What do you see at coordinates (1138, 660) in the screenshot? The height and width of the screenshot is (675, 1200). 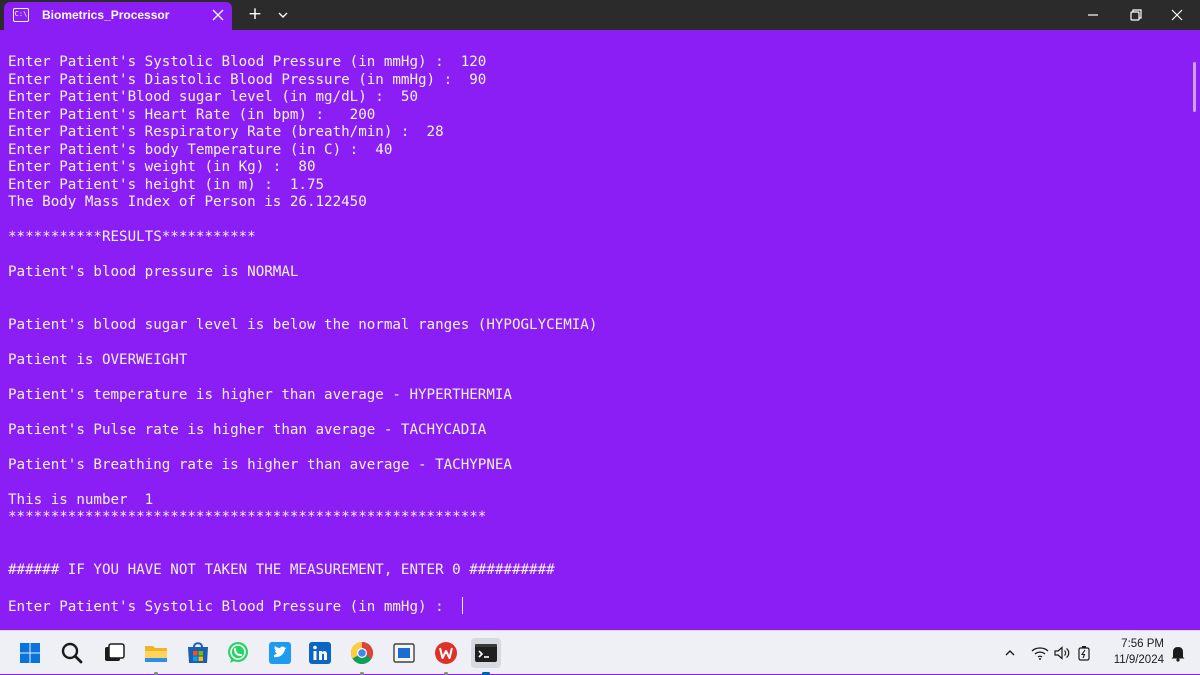 I see `clock-date: 11/9/2024` at bounding box center [1138, 660].